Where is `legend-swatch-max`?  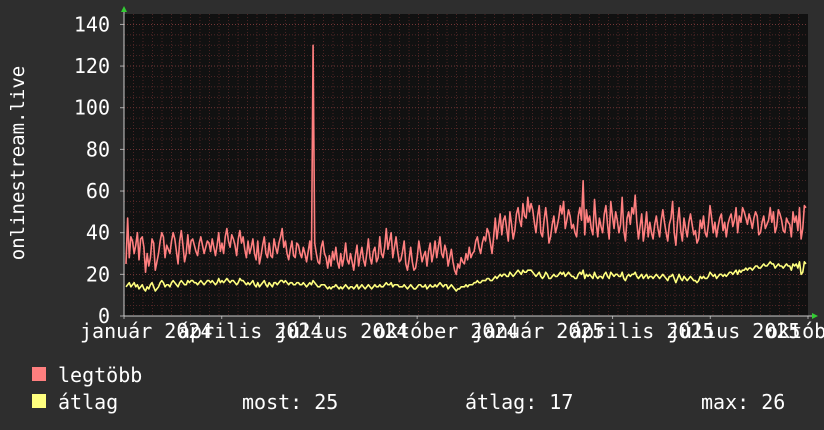
legend-swatch-max is located at coordinates (39, 374).